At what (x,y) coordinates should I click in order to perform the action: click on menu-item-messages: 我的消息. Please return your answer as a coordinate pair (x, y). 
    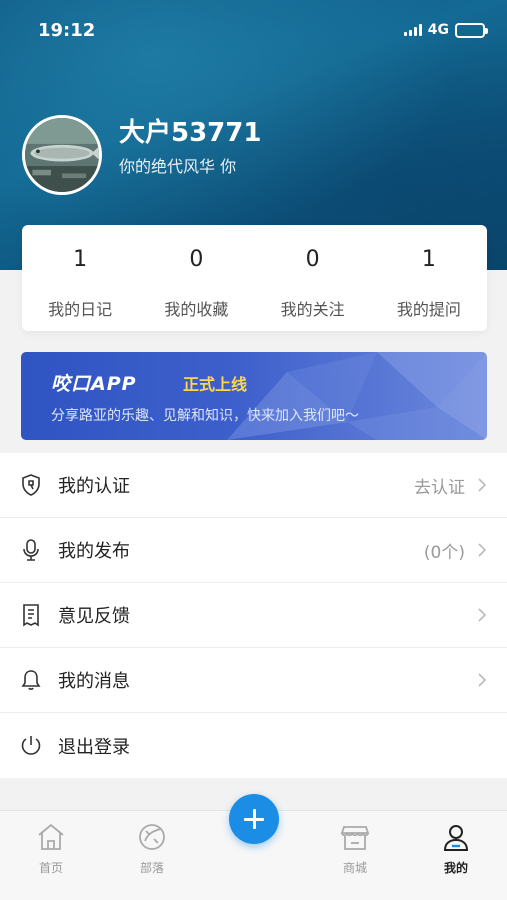
    Looking at the image, I should click on (253, 680).